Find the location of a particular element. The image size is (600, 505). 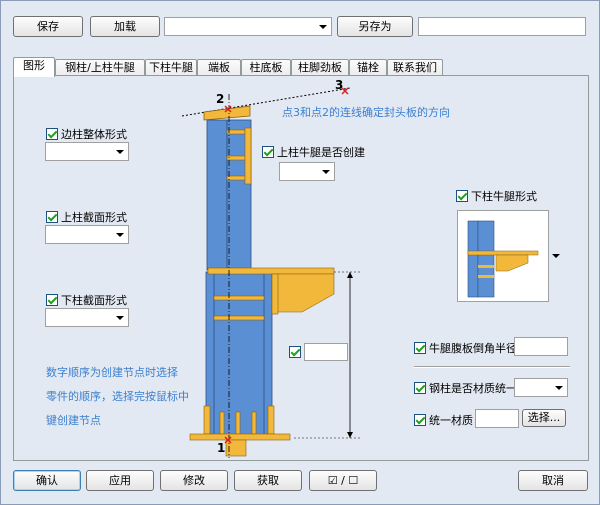

middle-input is located at coordinates (326, 352).